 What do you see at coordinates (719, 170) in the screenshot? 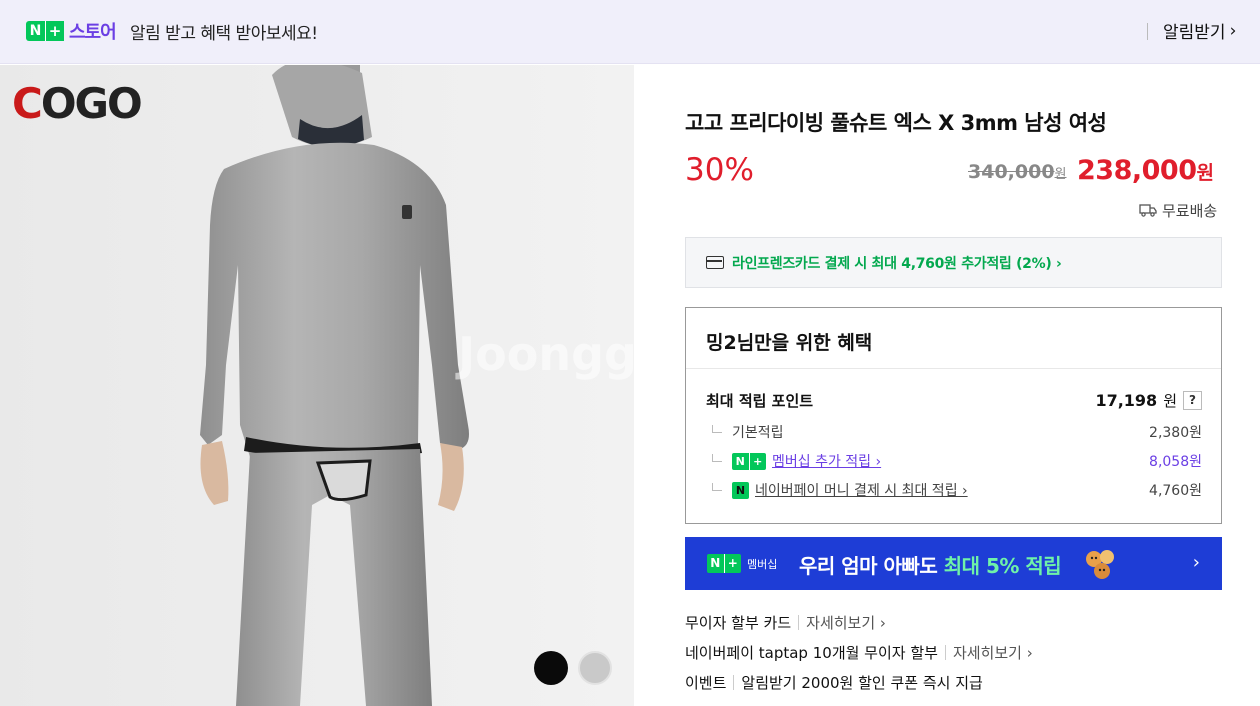
I see `discount-rate: 30%` at bounding box center [719, 170].